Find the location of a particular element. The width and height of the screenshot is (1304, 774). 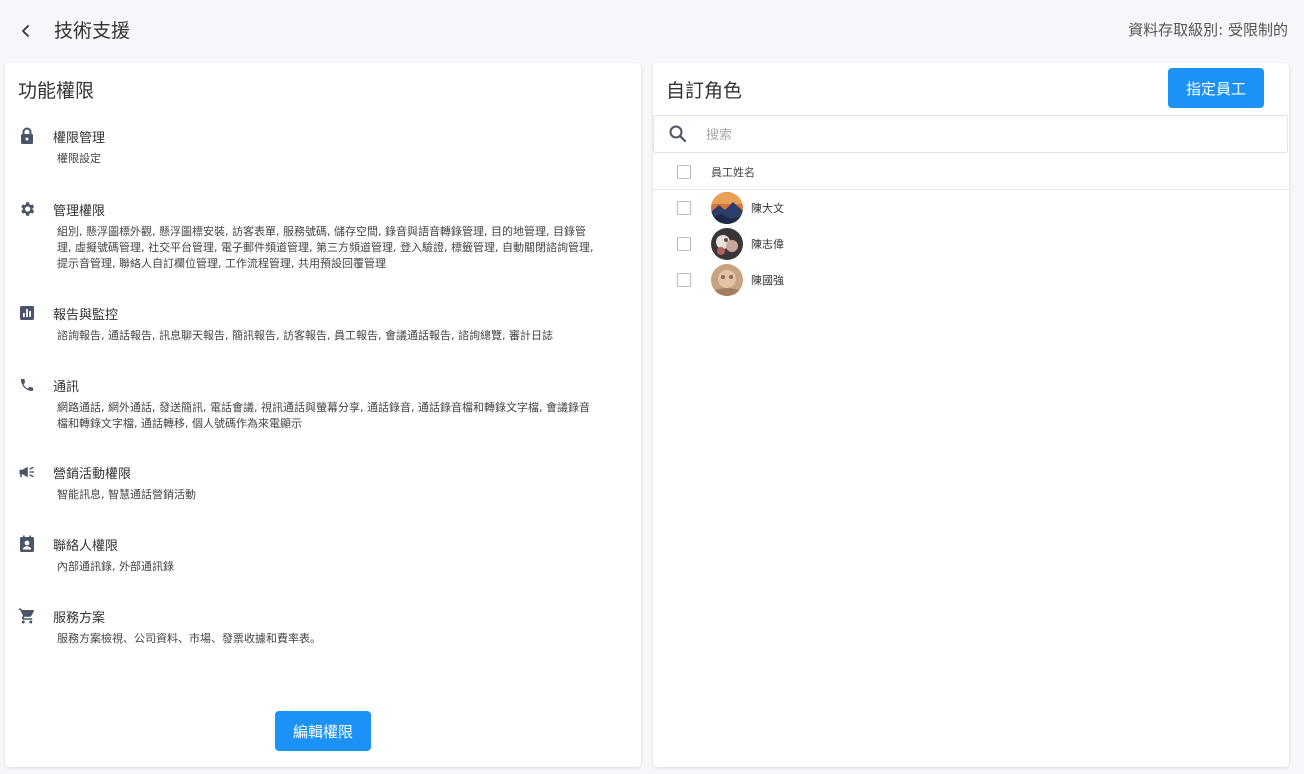

table-row: 陳大文 is located at coordinates (971, 208).